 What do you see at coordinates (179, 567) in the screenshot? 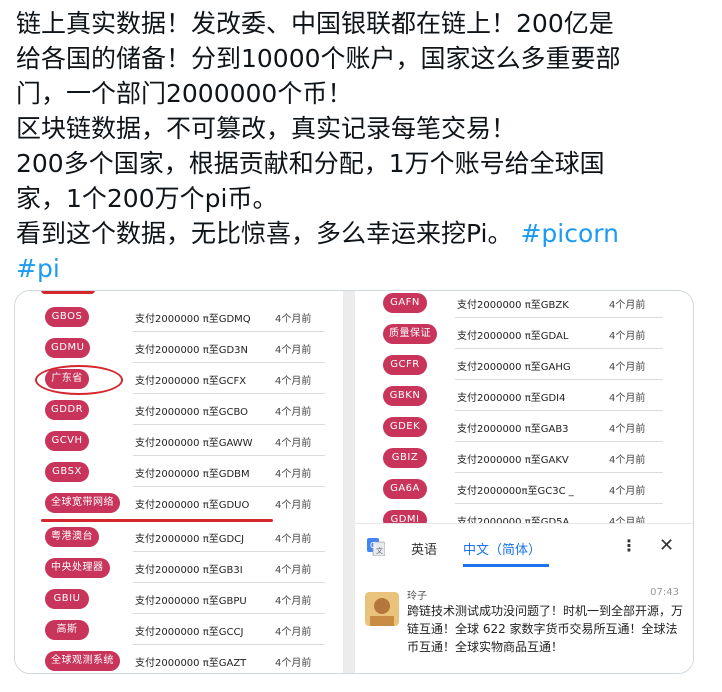
I see `transaction-row: 中央处理器 支付2000000 π至GB3I 4个月前` at bounding box center [179, 567].